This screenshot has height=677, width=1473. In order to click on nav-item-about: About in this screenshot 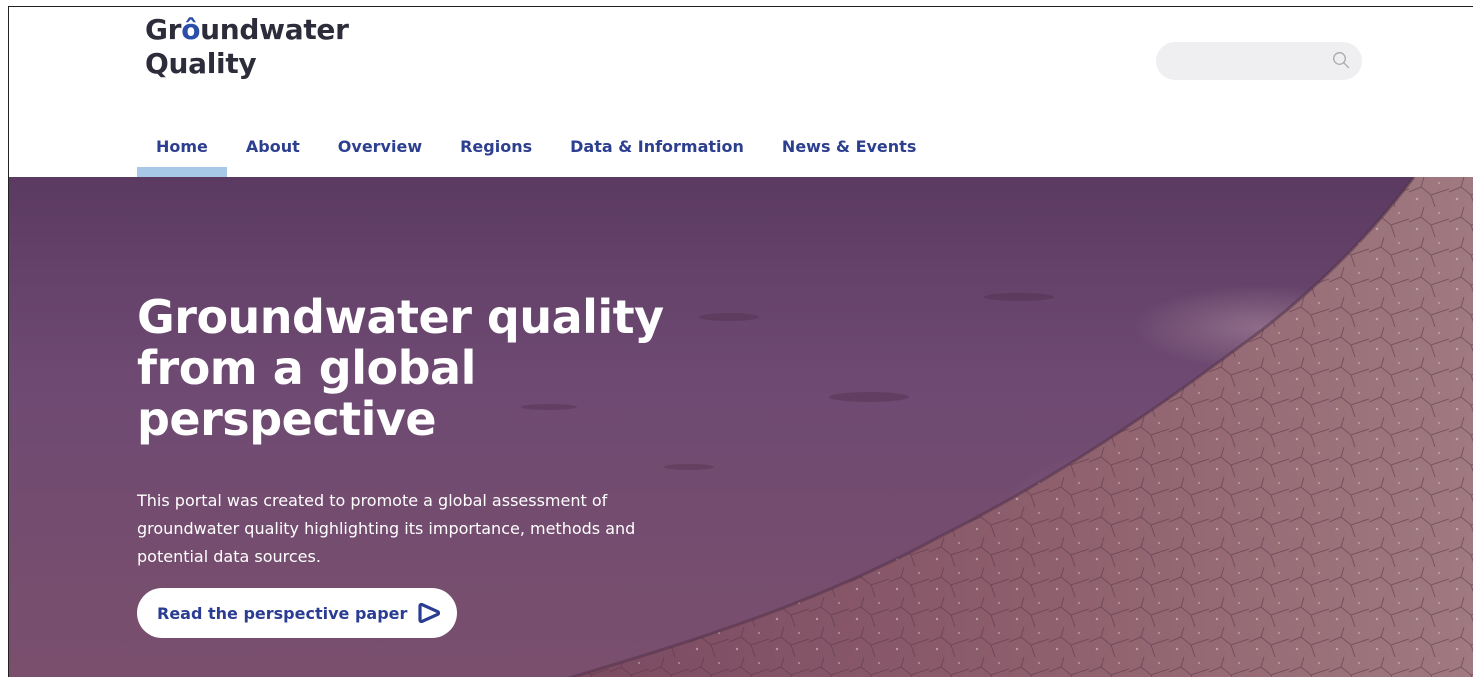, I will do `click(273, 152)`.